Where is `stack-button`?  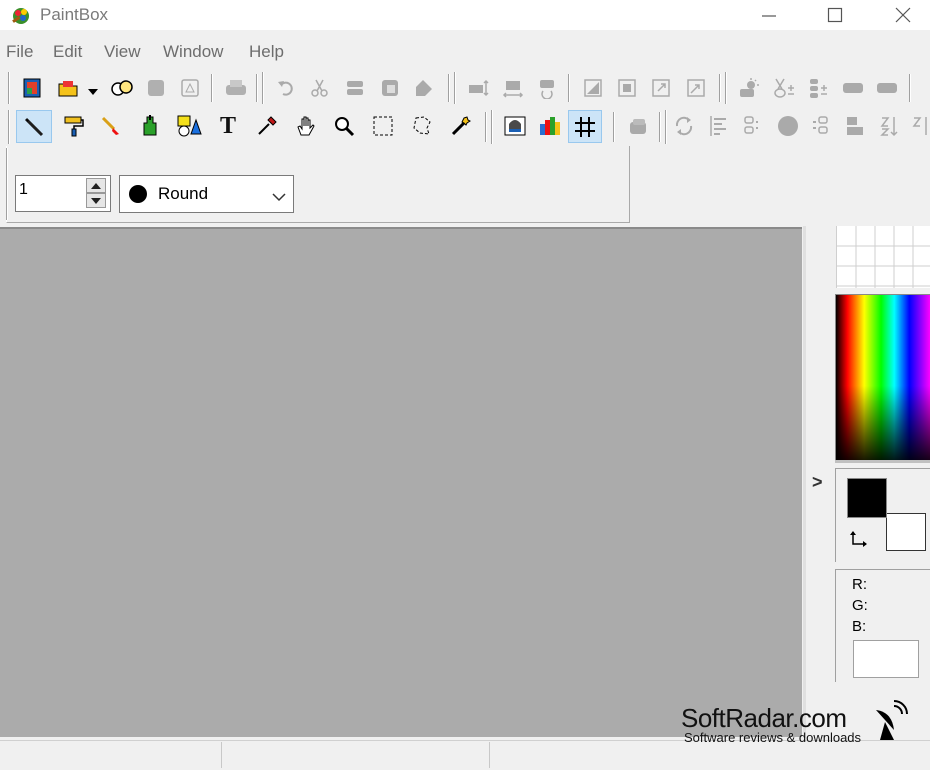
stack-button is located at coordinates (855, 126).